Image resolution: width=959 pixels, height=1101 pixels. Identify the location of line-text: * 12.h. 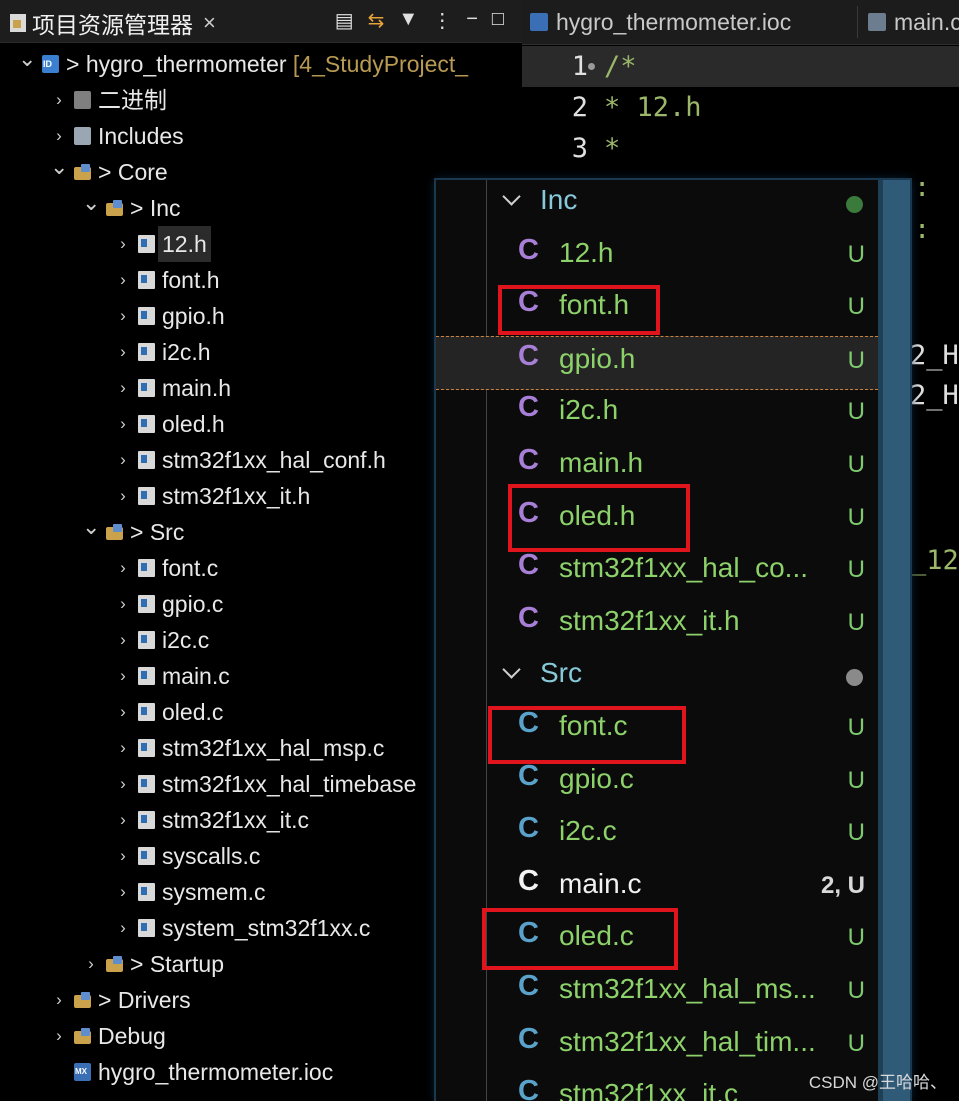
(653, 107).